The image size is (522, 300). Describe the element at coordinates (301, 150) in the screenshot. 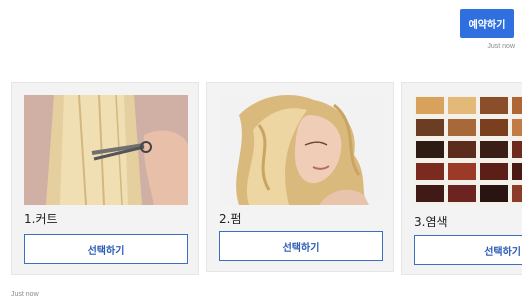

I see `wavy-hair-photo` at that location.